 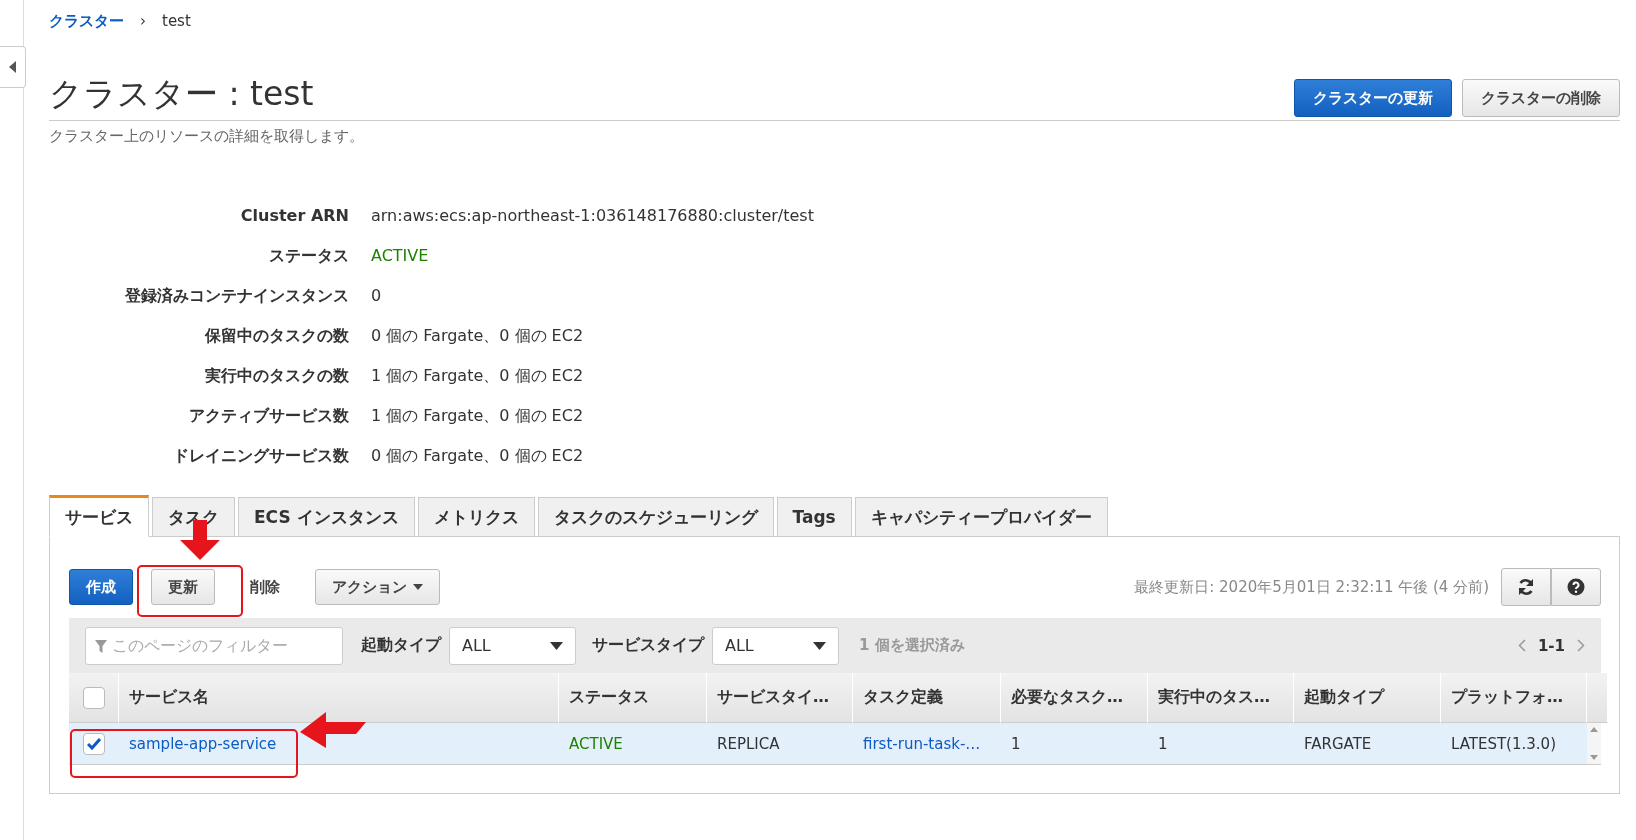 I want to click on actions-dropdown: アクション, so click(x=377, y=587).